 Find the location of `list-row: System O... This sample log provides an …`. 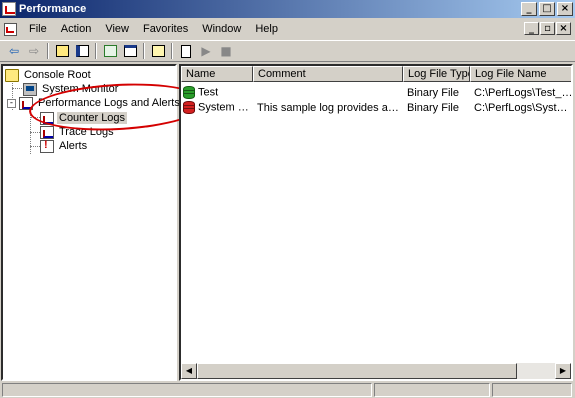

list-row: System O... This sample log provides an … is located at coordinates (377, 107).